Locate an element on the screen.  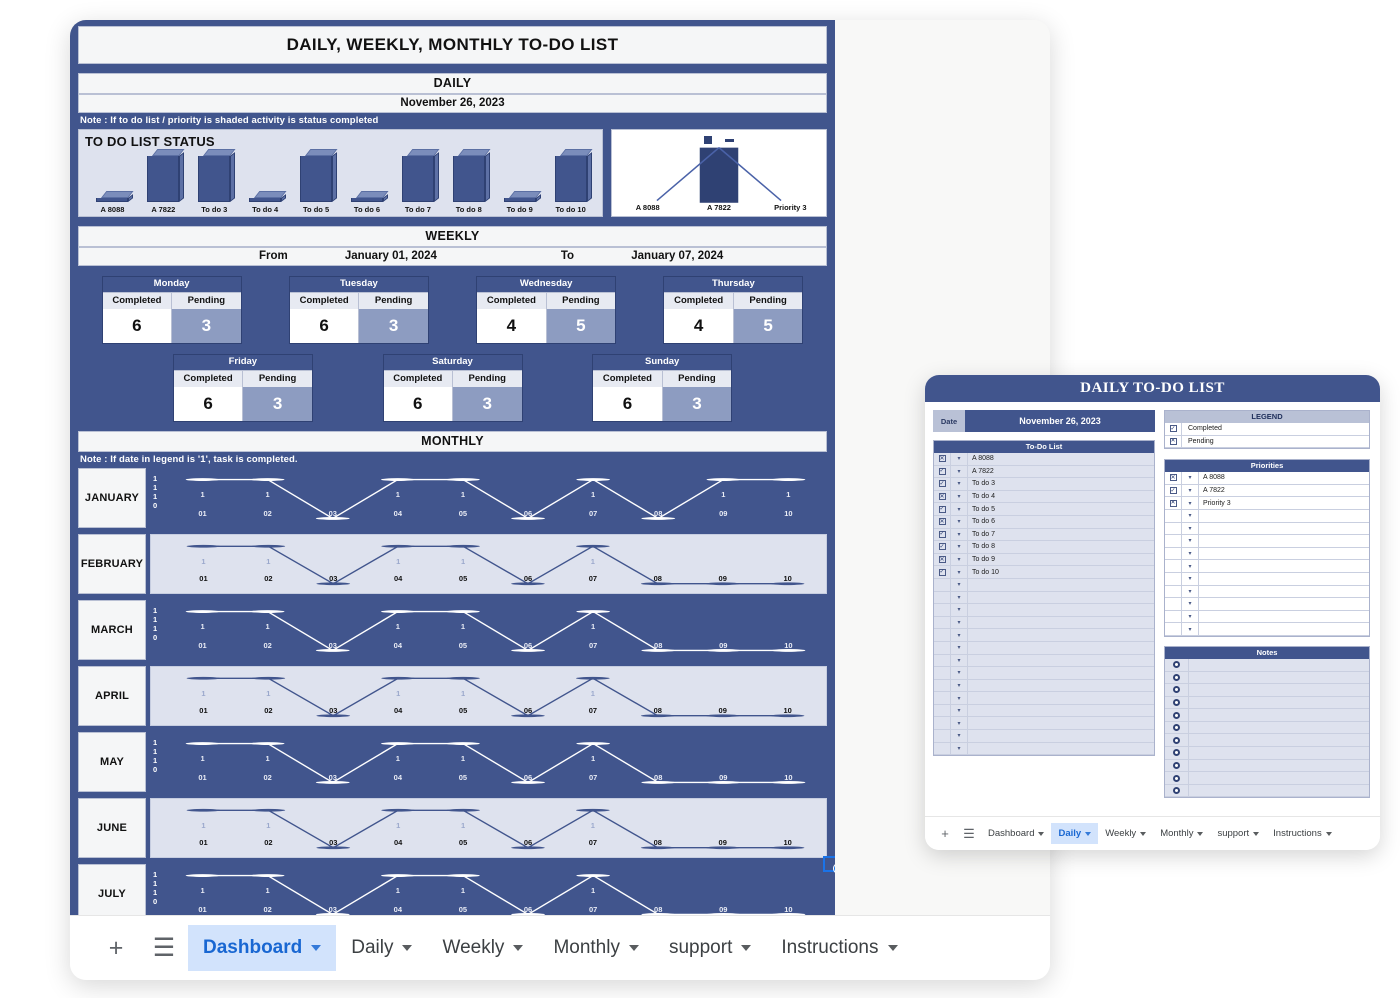
item-text: To do 4 is located at coordinates (1061, 496).